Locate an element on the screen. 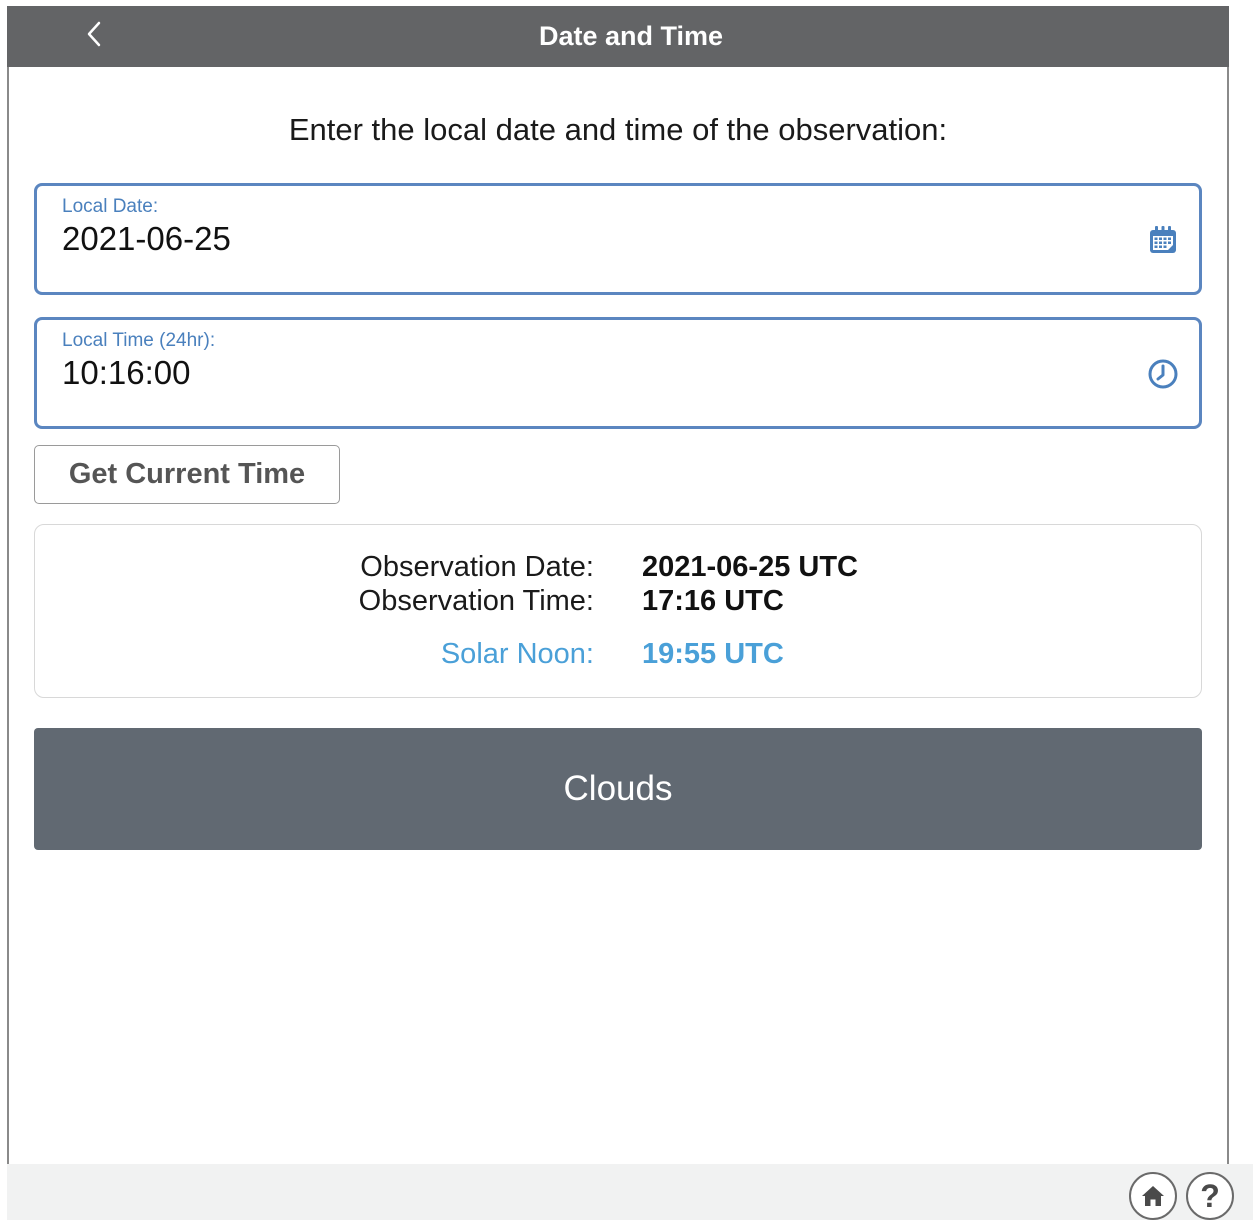  local-date-field: Local Date: is located at coordinates (618, 239).